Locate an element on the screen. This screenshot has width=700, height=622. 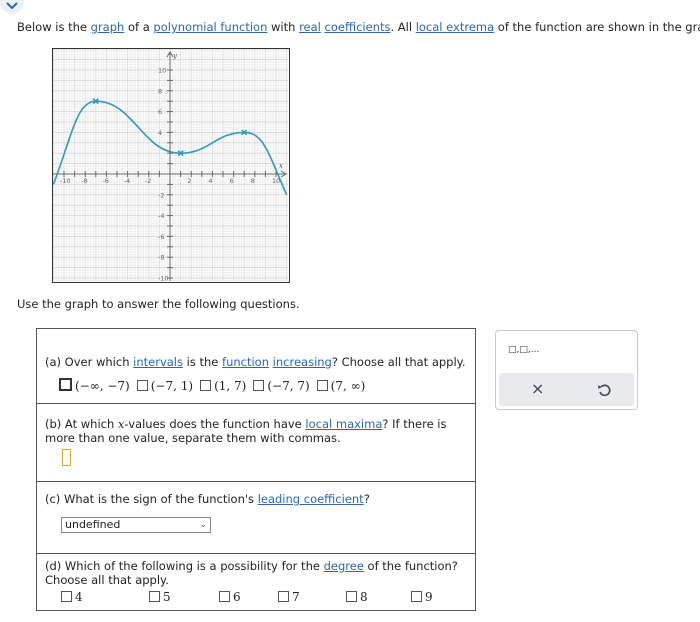
graph-canvas: -10 -8 -6 -4 -2 2 4 6 8 1010864-2-4-6-8-10yx is located at coordinates (170, 165).